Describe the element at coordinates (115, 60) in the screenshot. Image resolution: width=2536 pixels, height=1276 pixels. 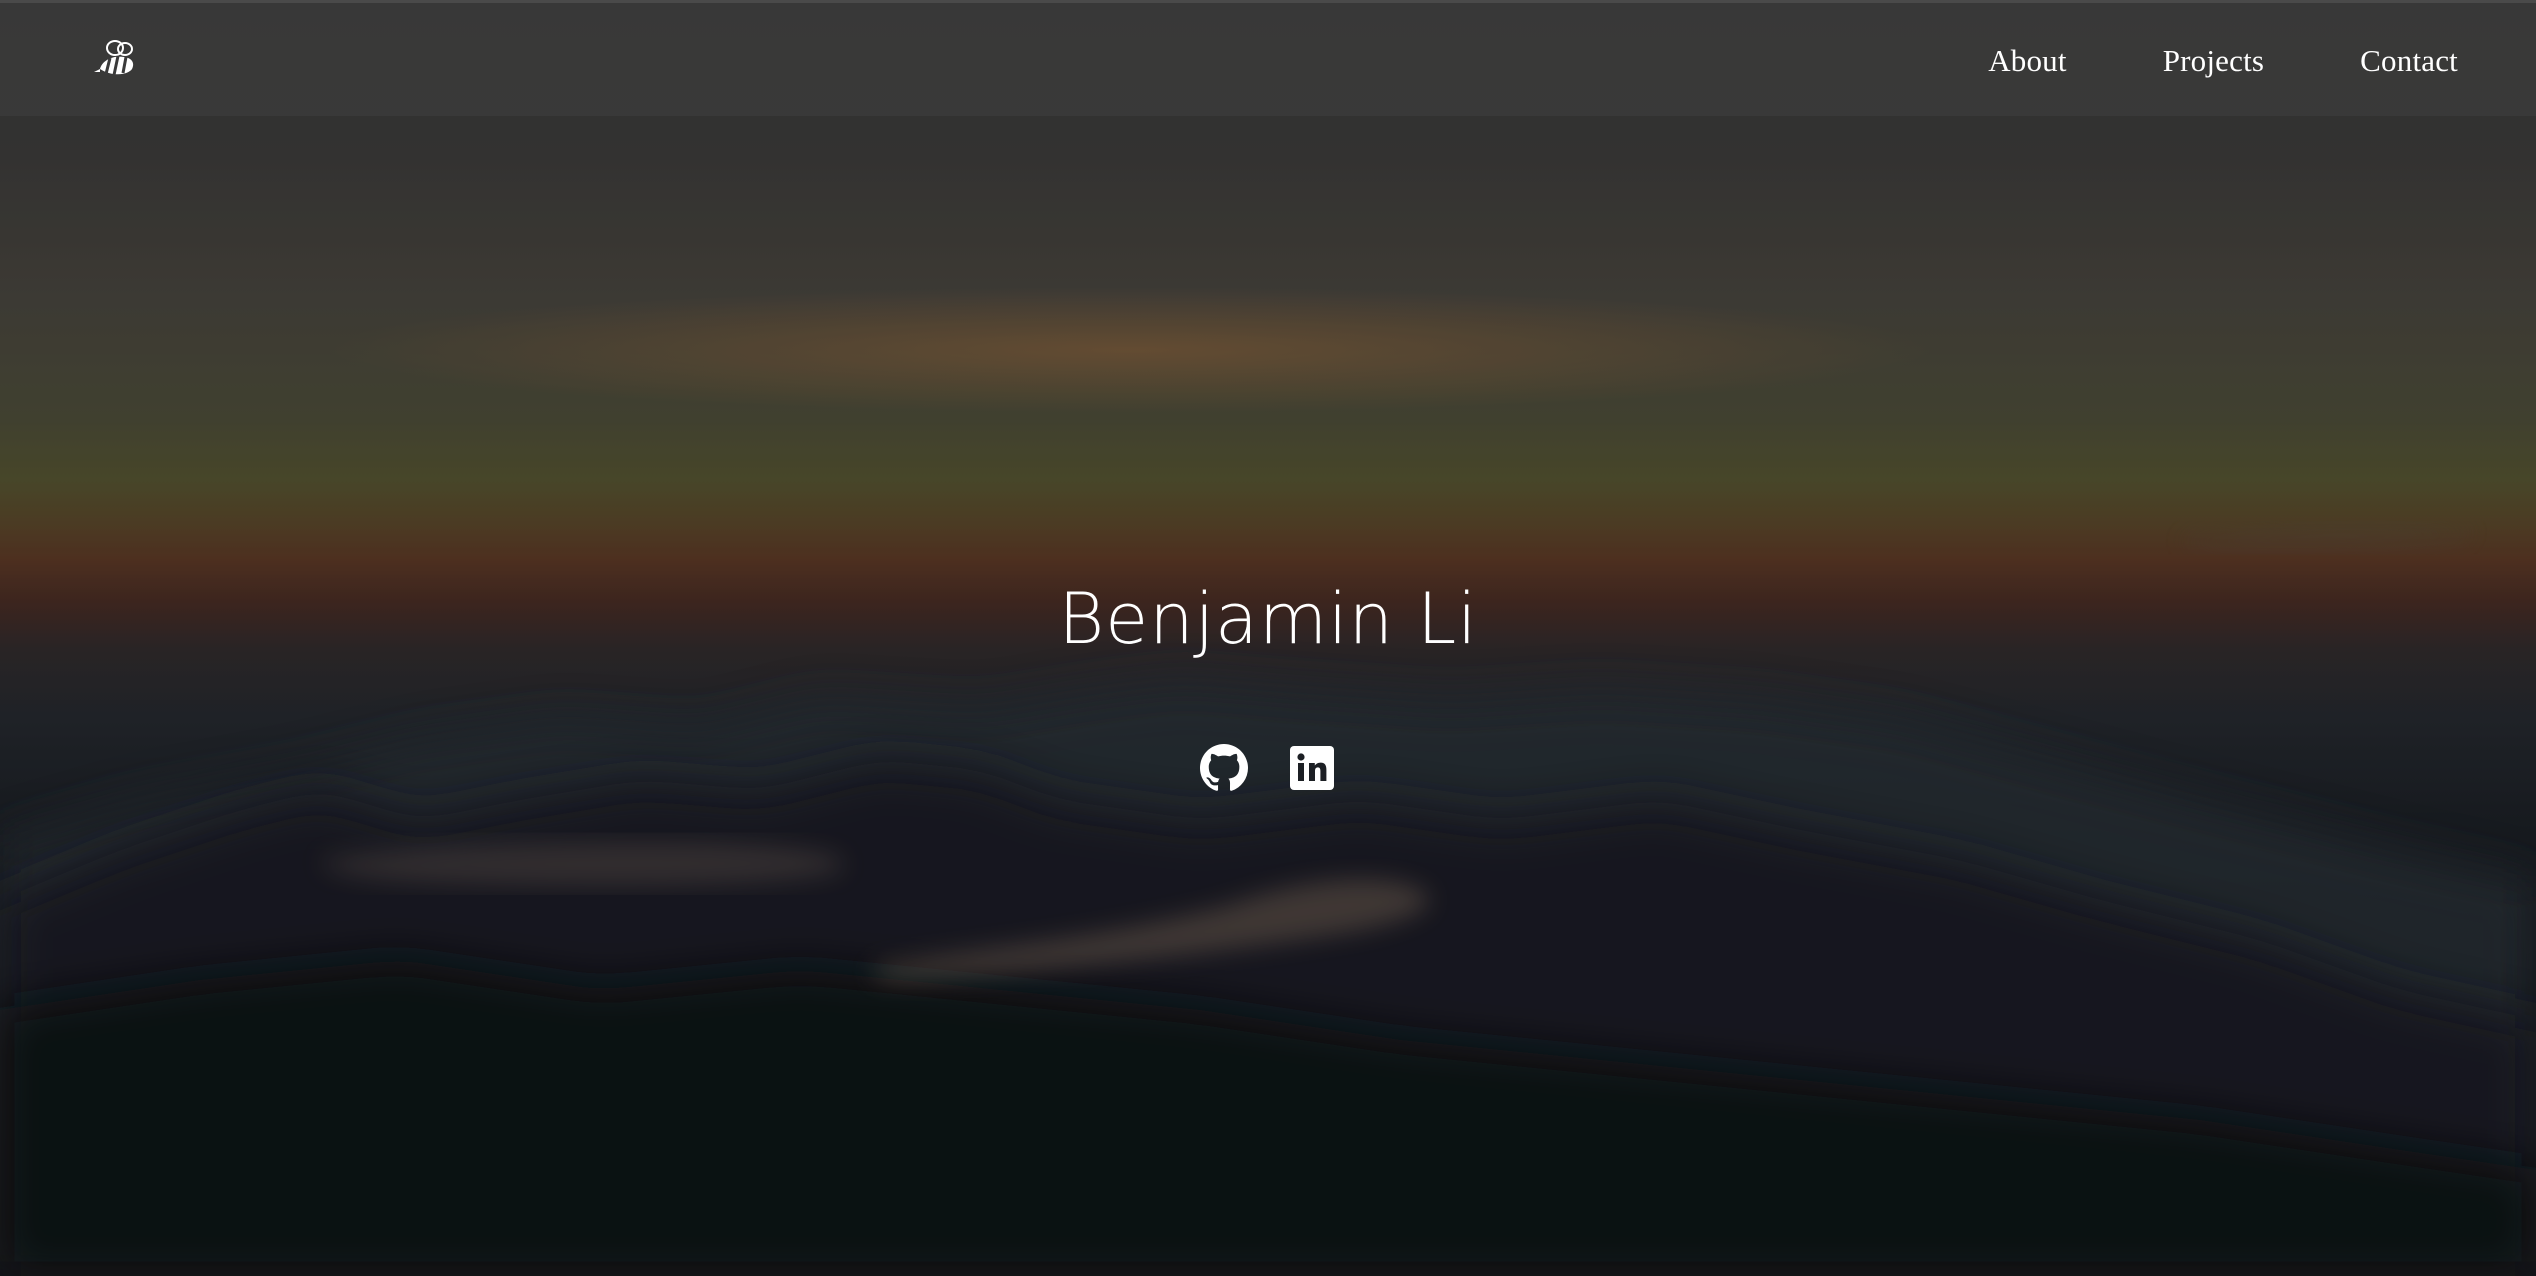
I see `bee-logo-icon` at that location.